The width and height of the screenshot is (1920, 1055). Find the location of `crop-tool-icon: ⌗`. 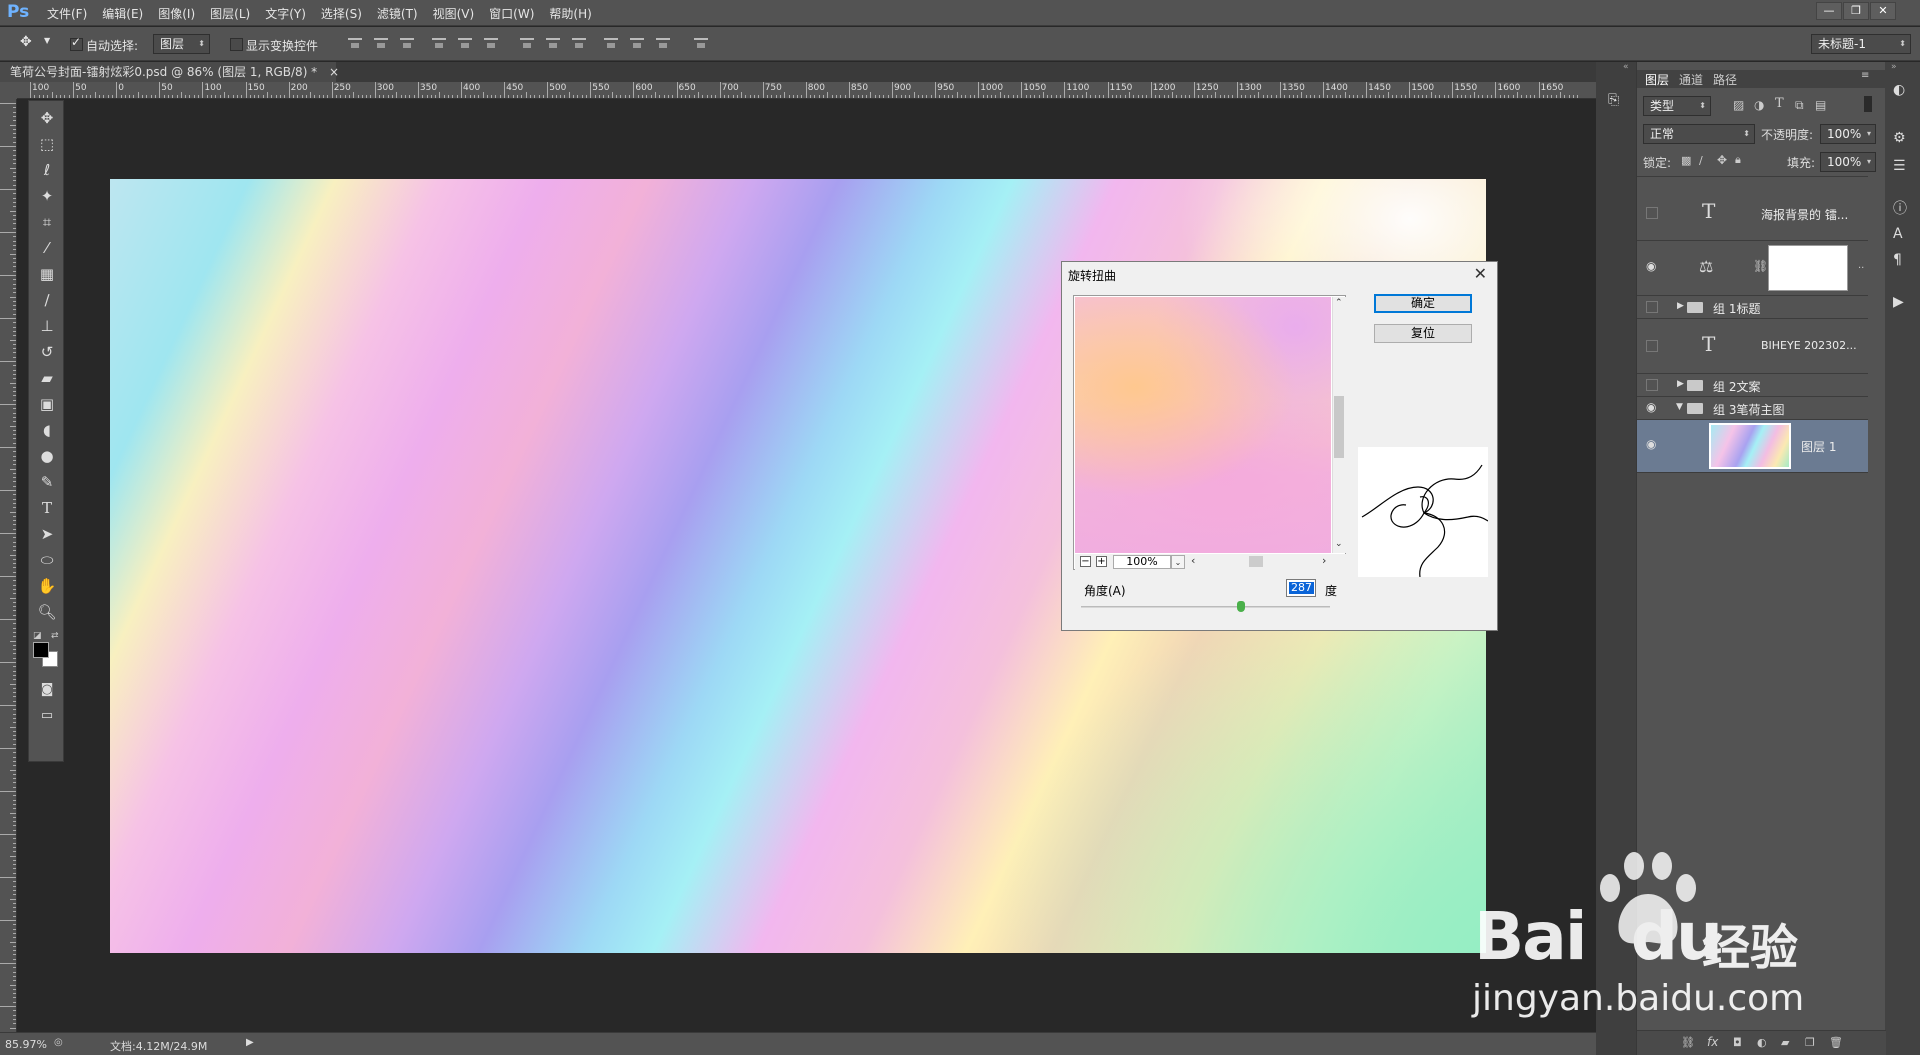

crop-tool-icon: ⌗ is located at coordinates (47, 222).